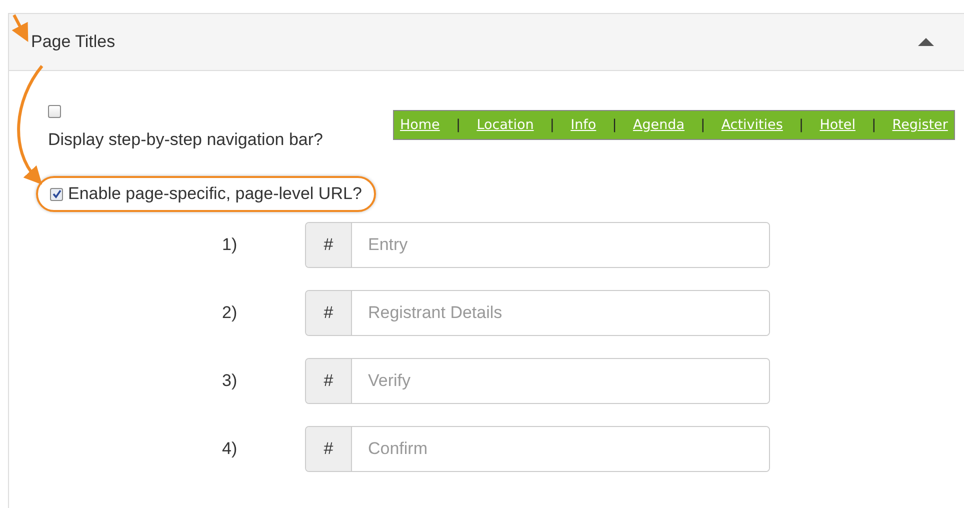  Describe the element at coordinates (73, 42) in the screenshot. I see `panel-title: Page Titles` at that location.